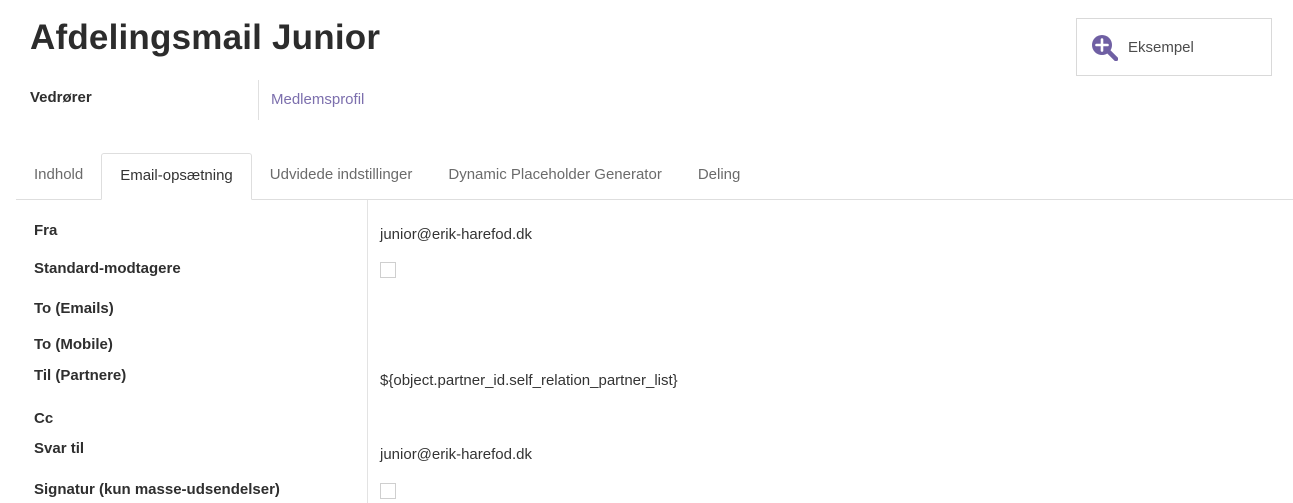 The height and width of the screenshot is (503, 1293). What do you see at coordinates (719, 176) in the screenshot?
I see `tab-sharing: Deling` at bounding box center [719, 176].